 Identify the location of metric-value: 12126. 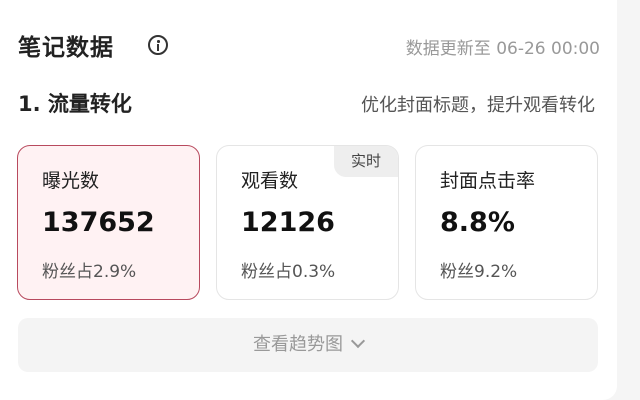
(288, 222).